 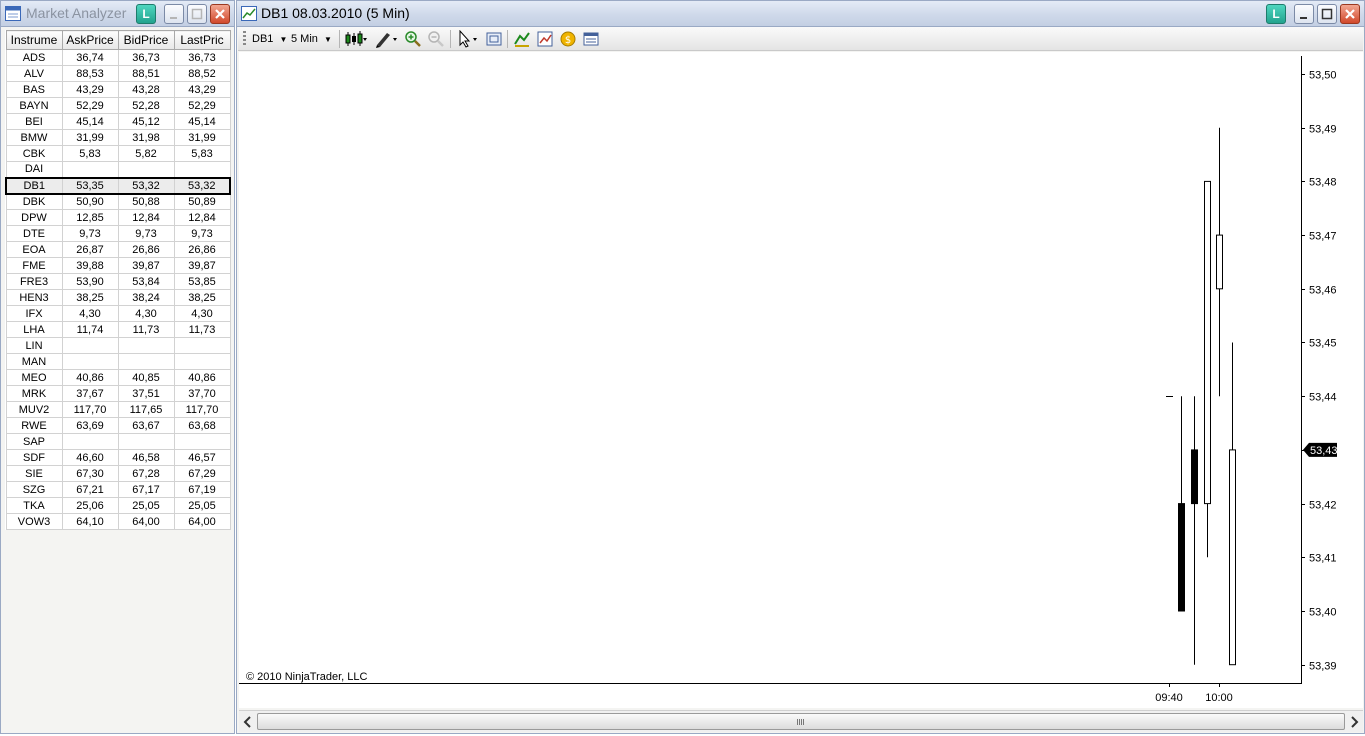 I want to click on instrument-row: BAS 43,29 43,28 43,29, so click(x=118, y=89).